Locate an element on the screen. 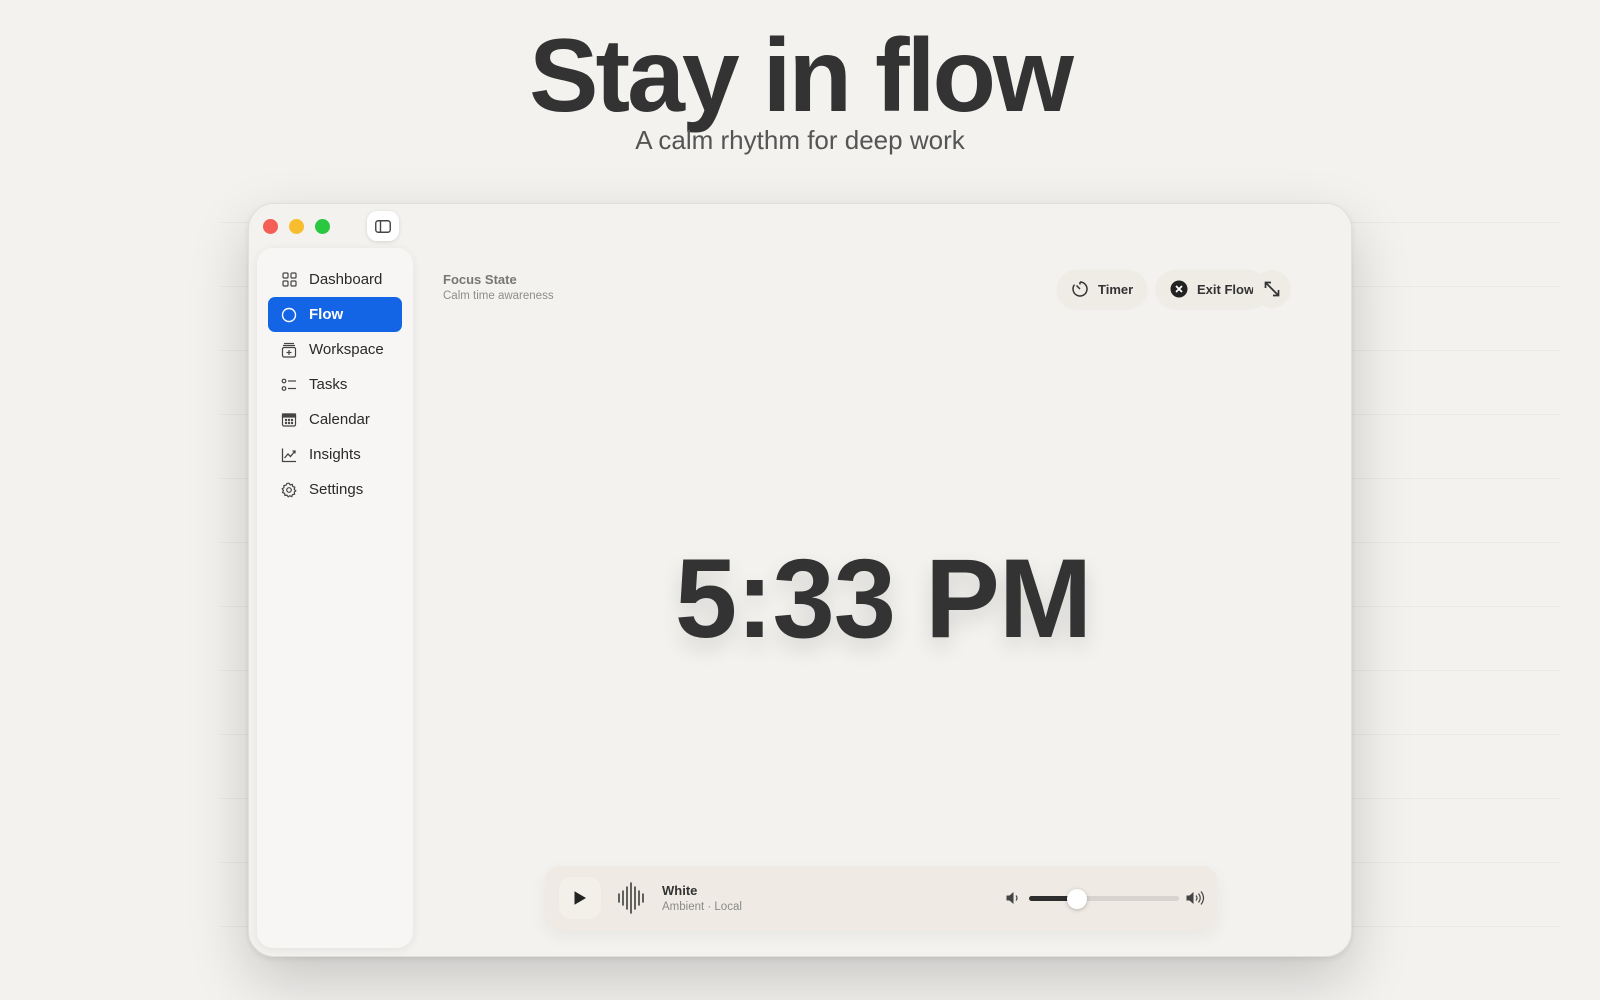  hero-subtitle: A calm rhythm for deep work is located at coordinates (800, 140).